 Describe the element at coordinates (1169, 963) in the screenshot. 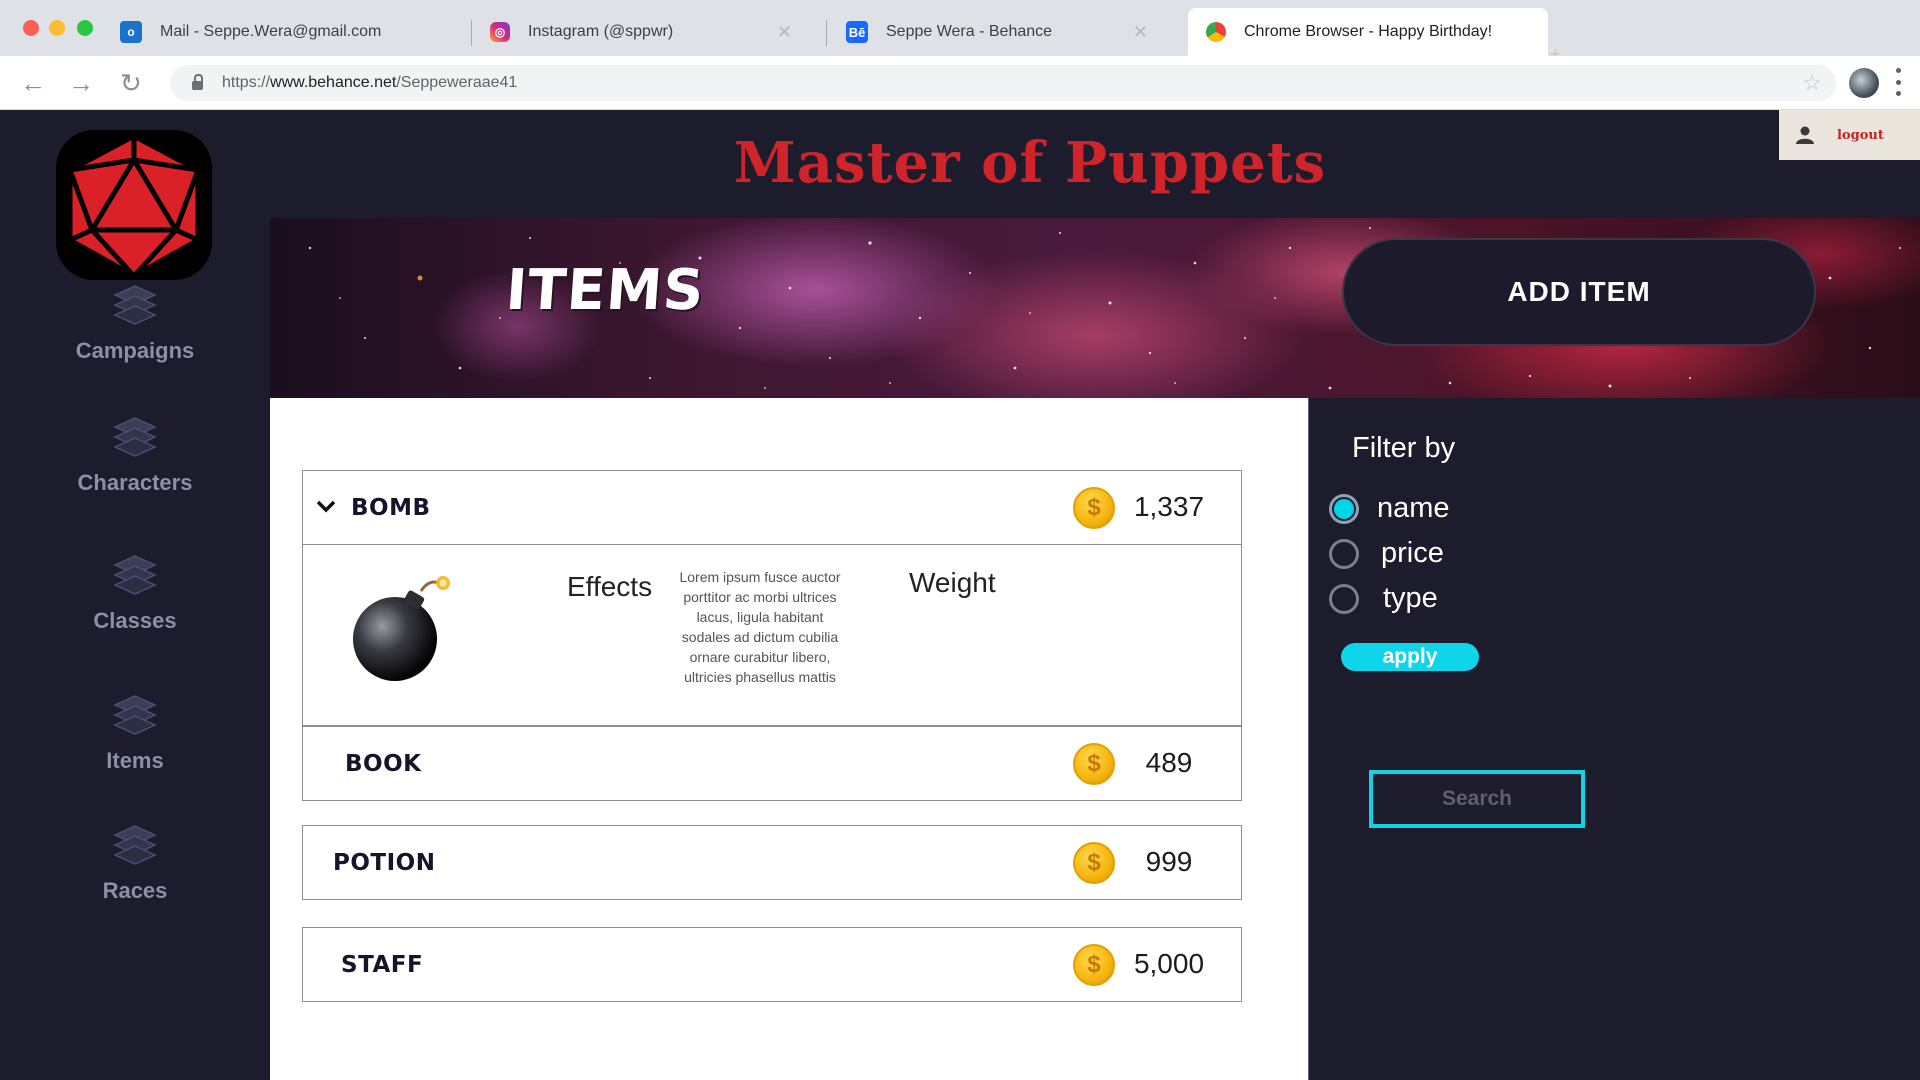

I see `item-price: 5,000` at that location.